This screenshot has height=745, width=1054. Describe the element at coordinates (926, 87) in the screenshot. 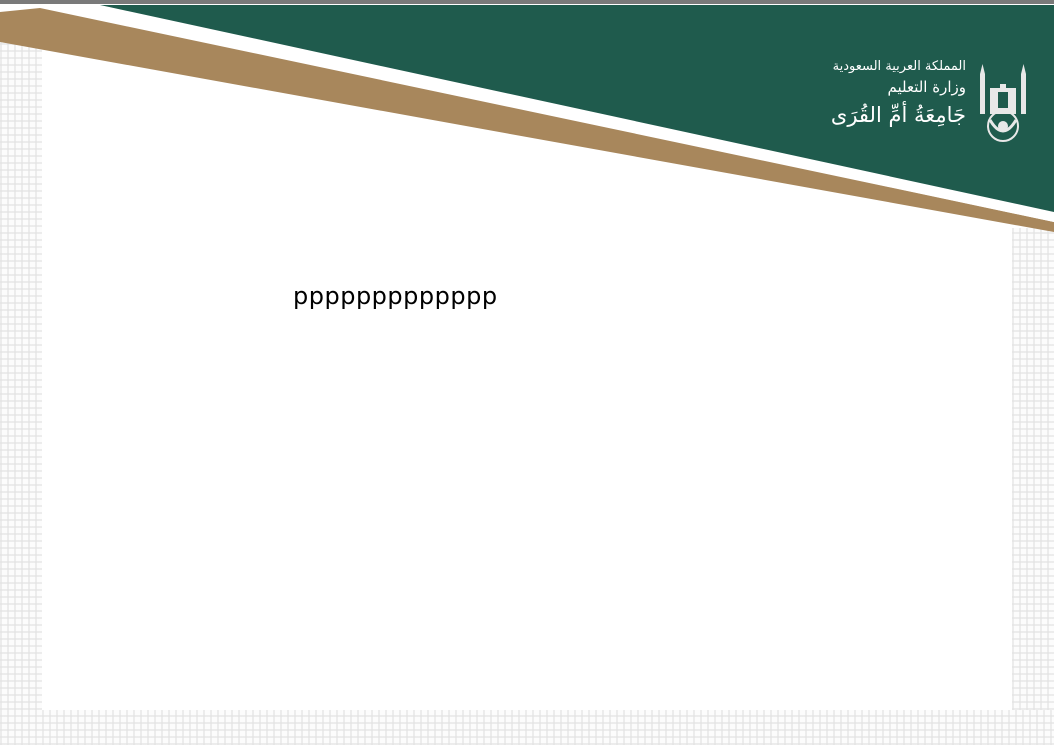

I see `ministry-label: وزارة التعليم` at that location.